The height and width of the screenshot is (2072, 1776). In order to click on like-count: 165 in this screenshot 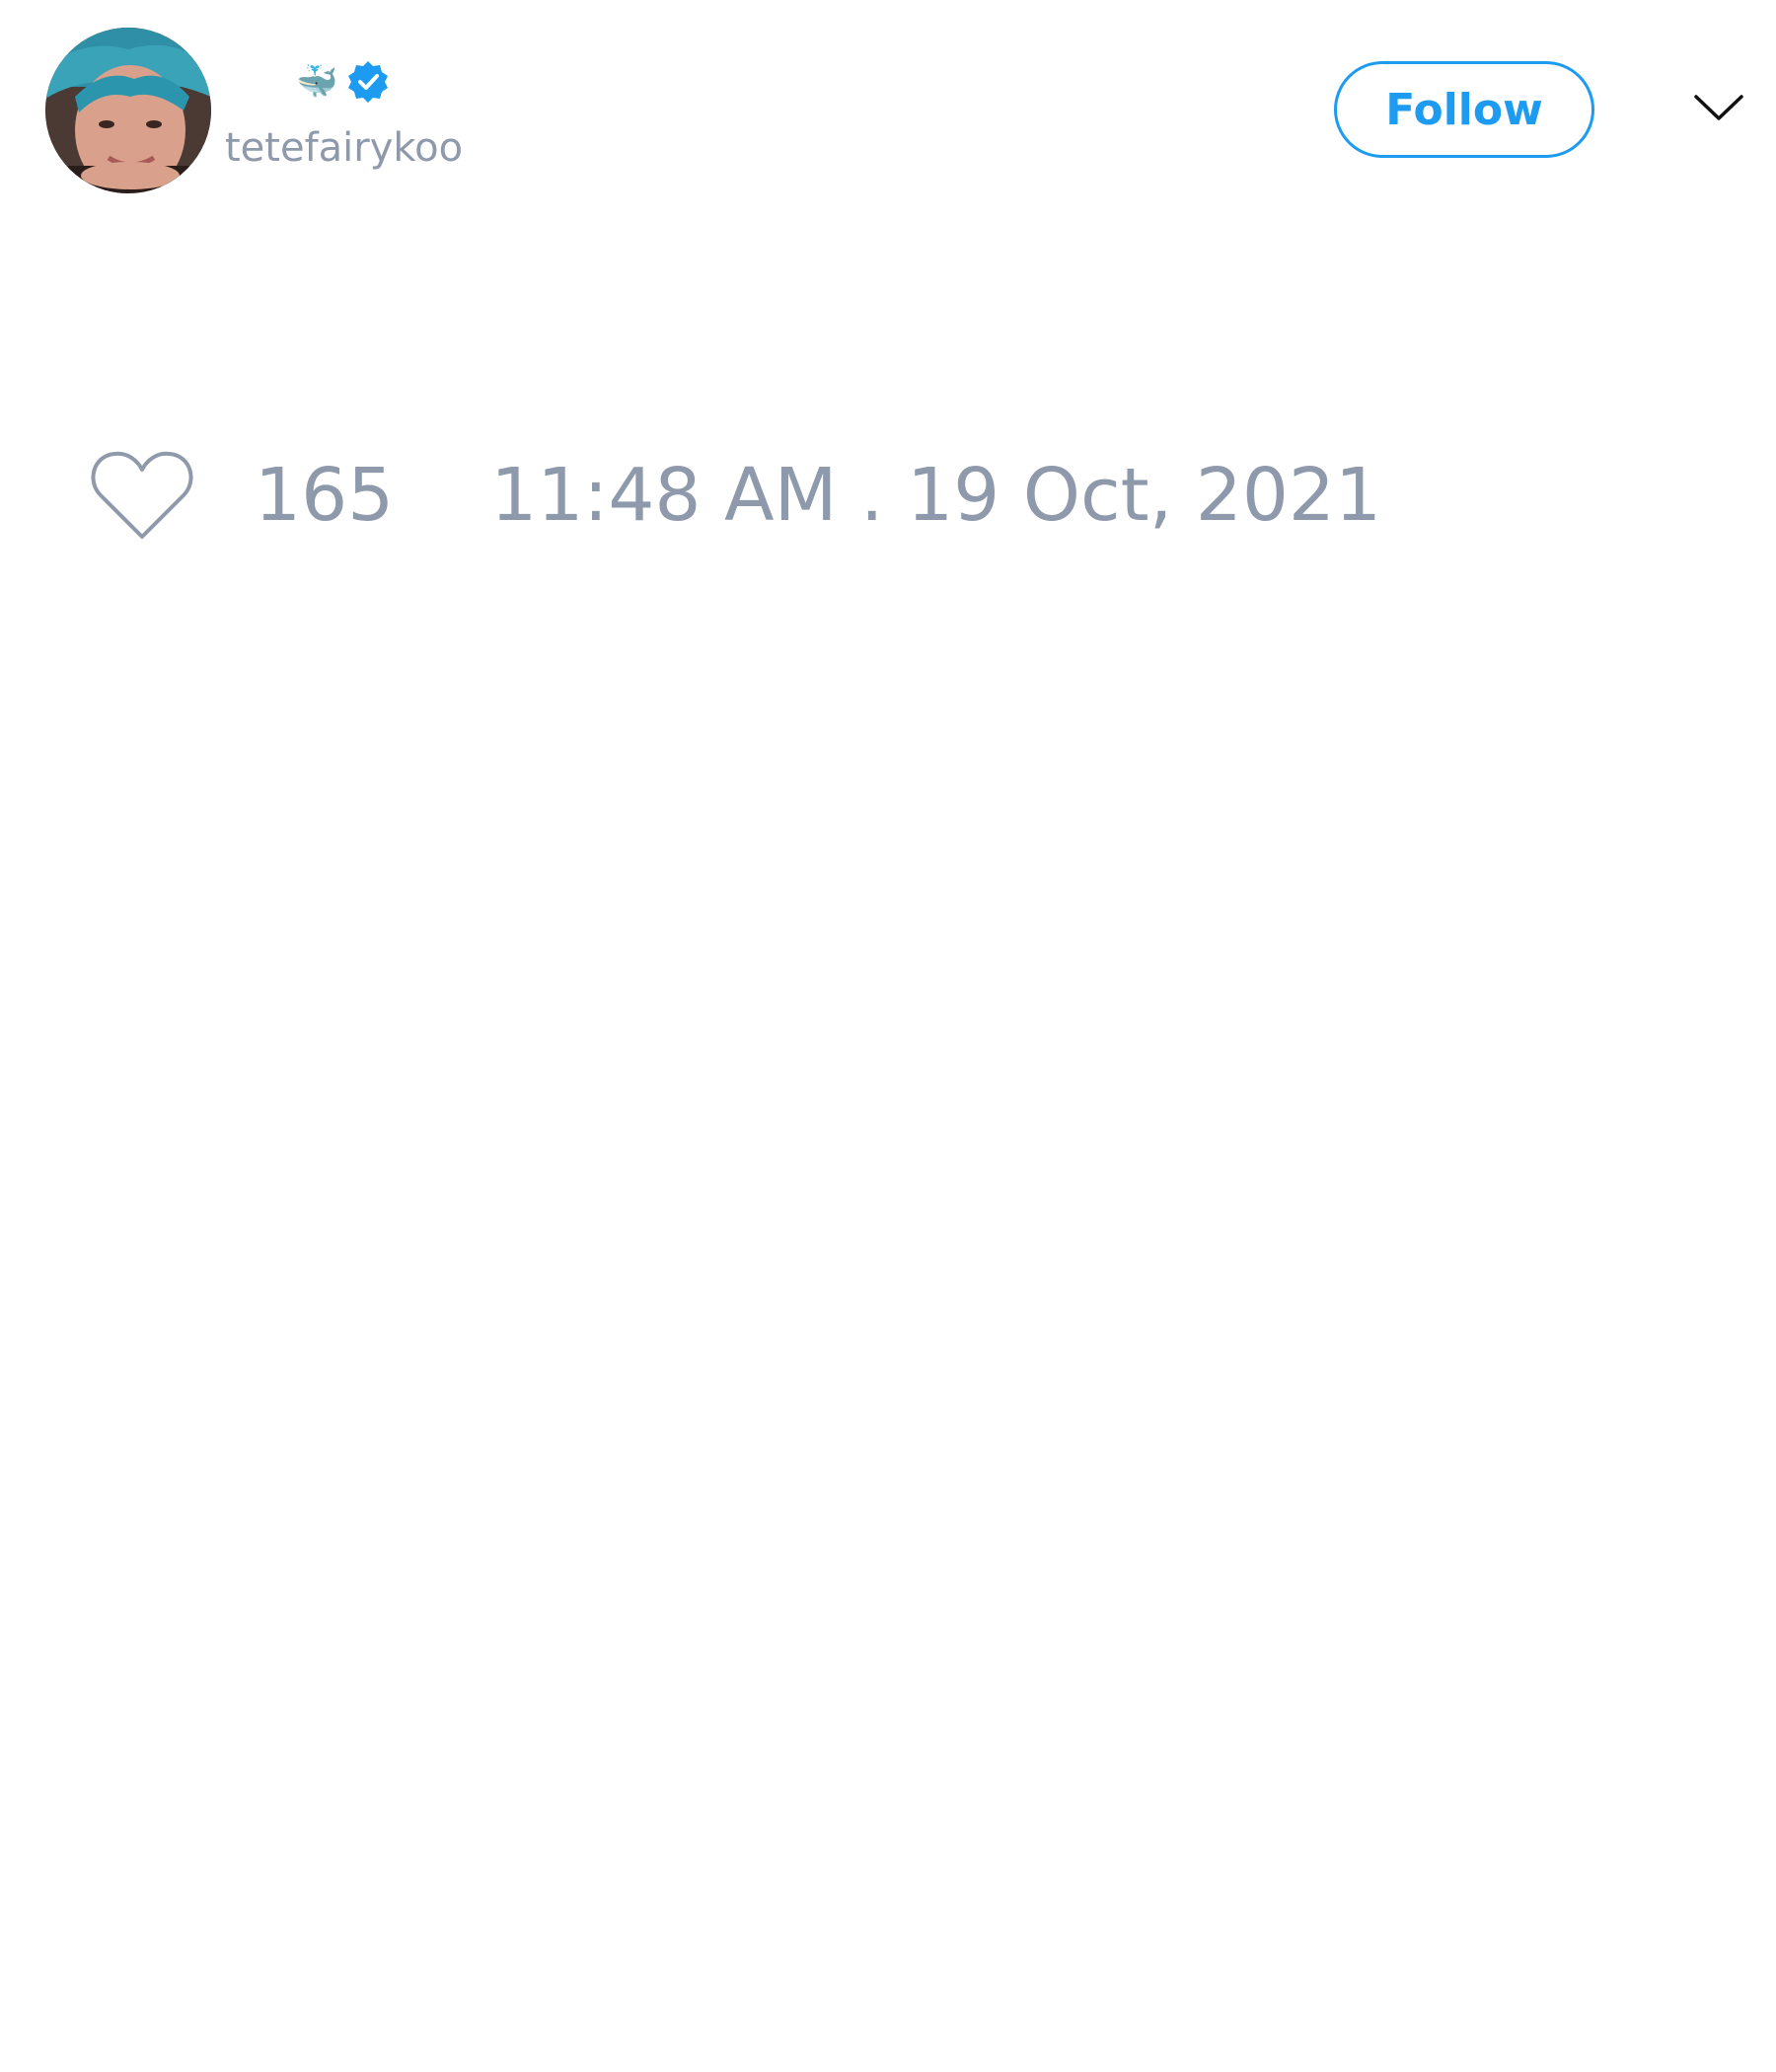, I will do `click(325, 496)`.